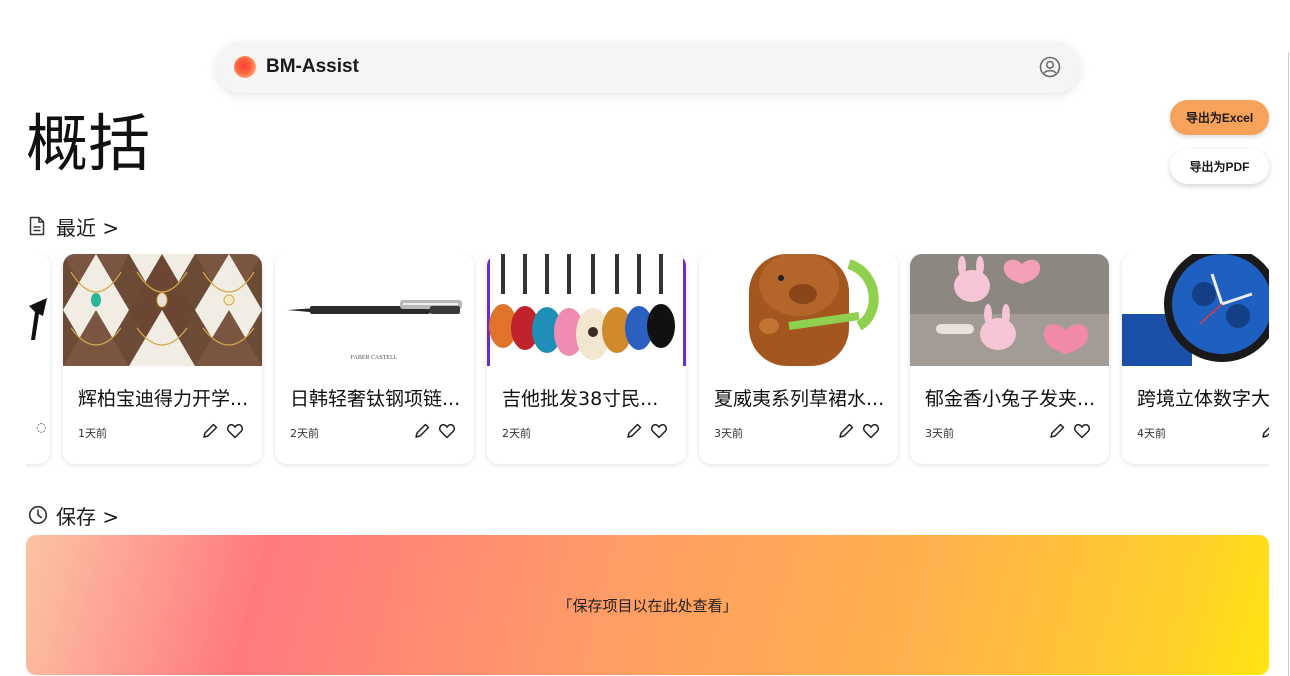 This screenshot has height=676, width=1290. I want to click on user-icon, so click(1050, 67).